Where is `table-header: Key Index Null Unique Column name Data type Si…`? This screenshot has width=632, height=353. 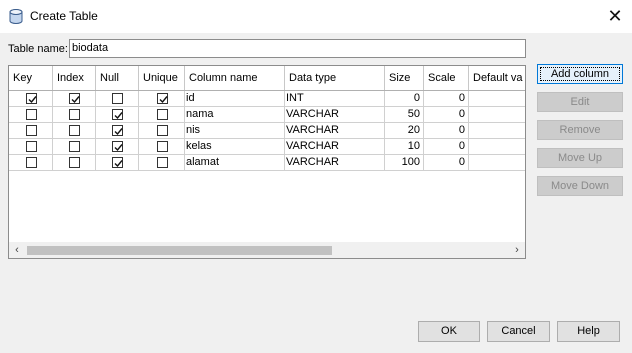 table-header: Key Index Null Unique Column name Data type Si… is located at coordinates (267, 78).